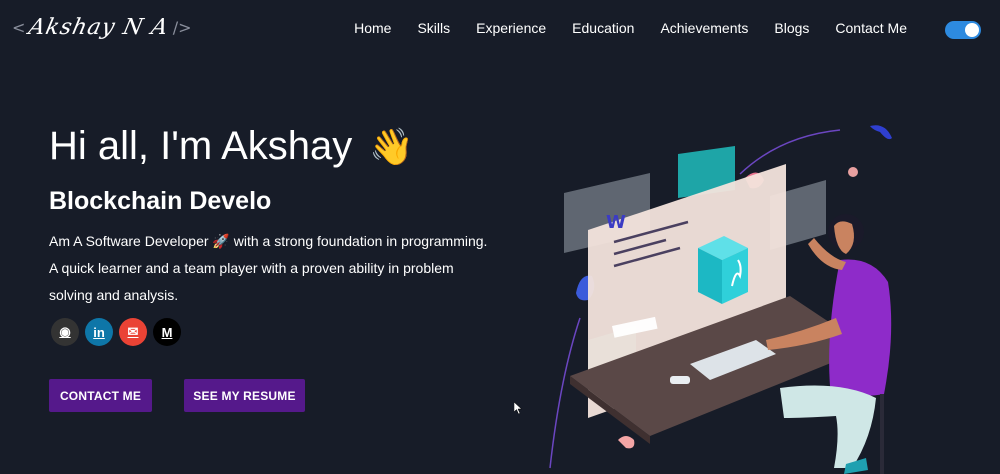 The image size is (1000, 474). What do you see at coordinates (182, 27) in the screenshot?
I see `logo-close-bracket: />` at bounding box center [182, 27].